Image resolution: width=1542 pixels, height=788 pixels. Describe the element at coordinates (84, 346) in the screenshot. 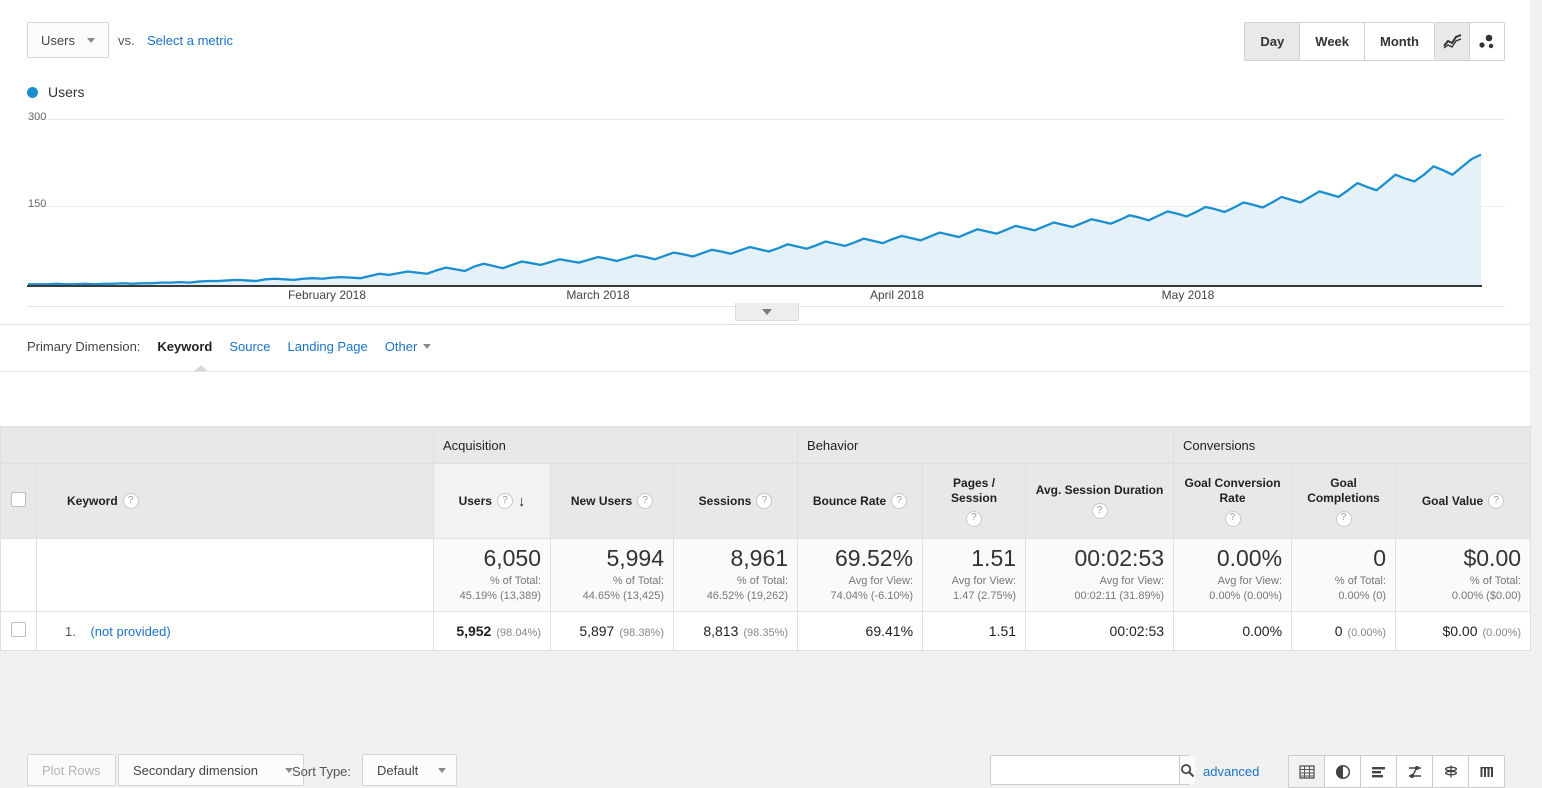

I see `primary-dimension-label: Primary Dimension:` at that location.